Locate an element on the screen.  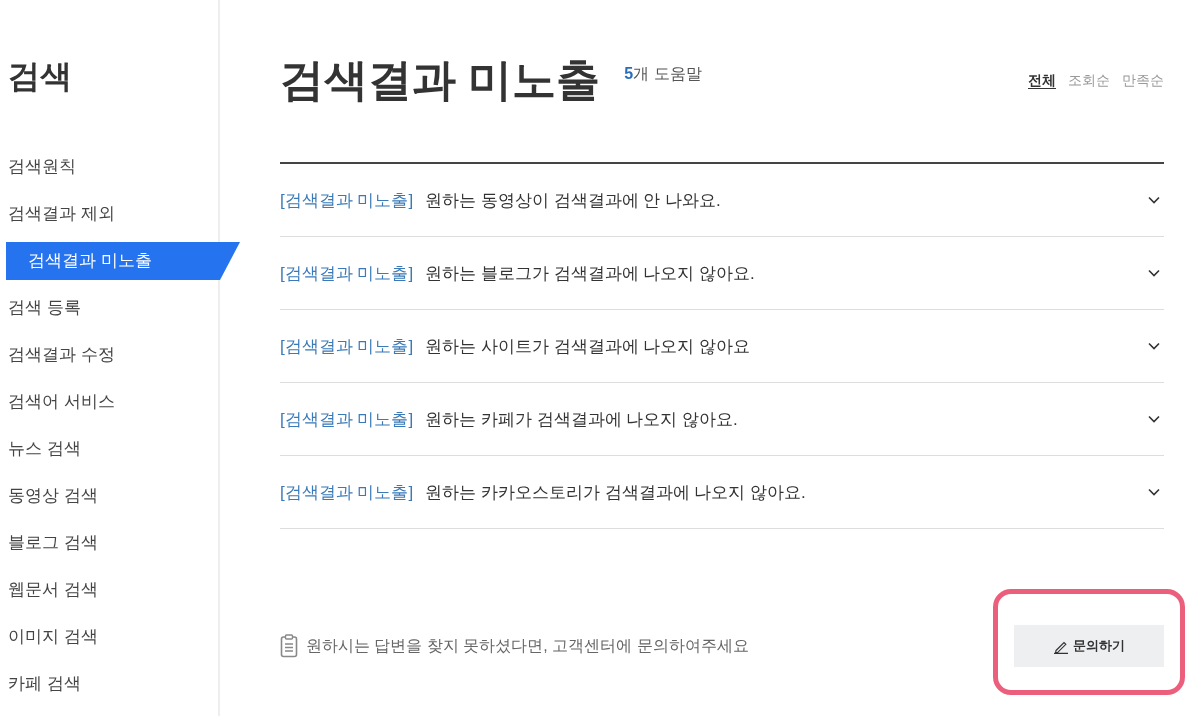
sidebar-item: 검색결과 제외 is located at coordinates (117, 214).